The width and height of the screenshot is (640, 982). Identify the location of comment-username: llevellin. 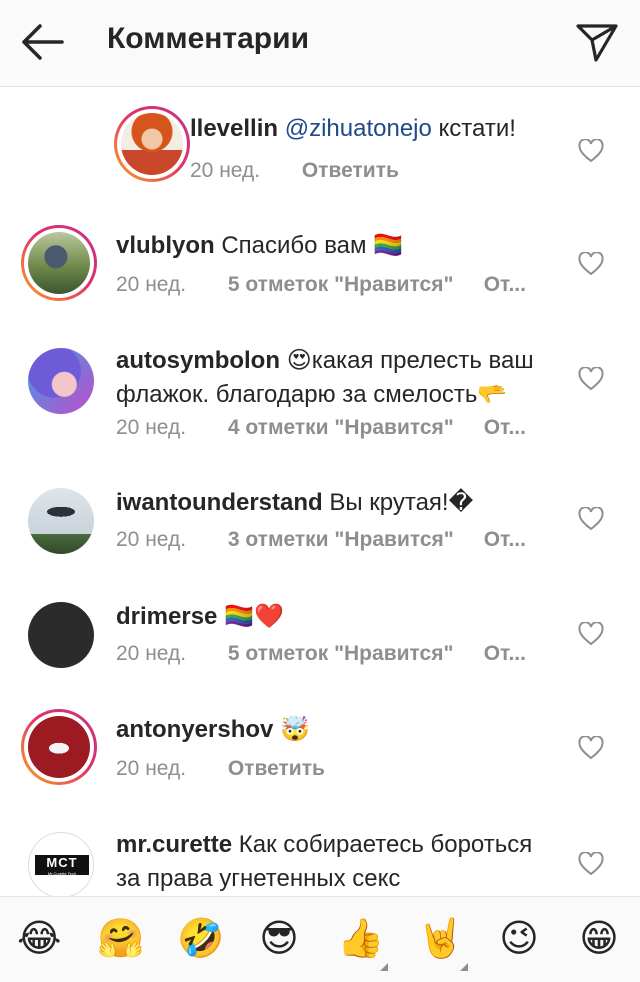
(234, 128).